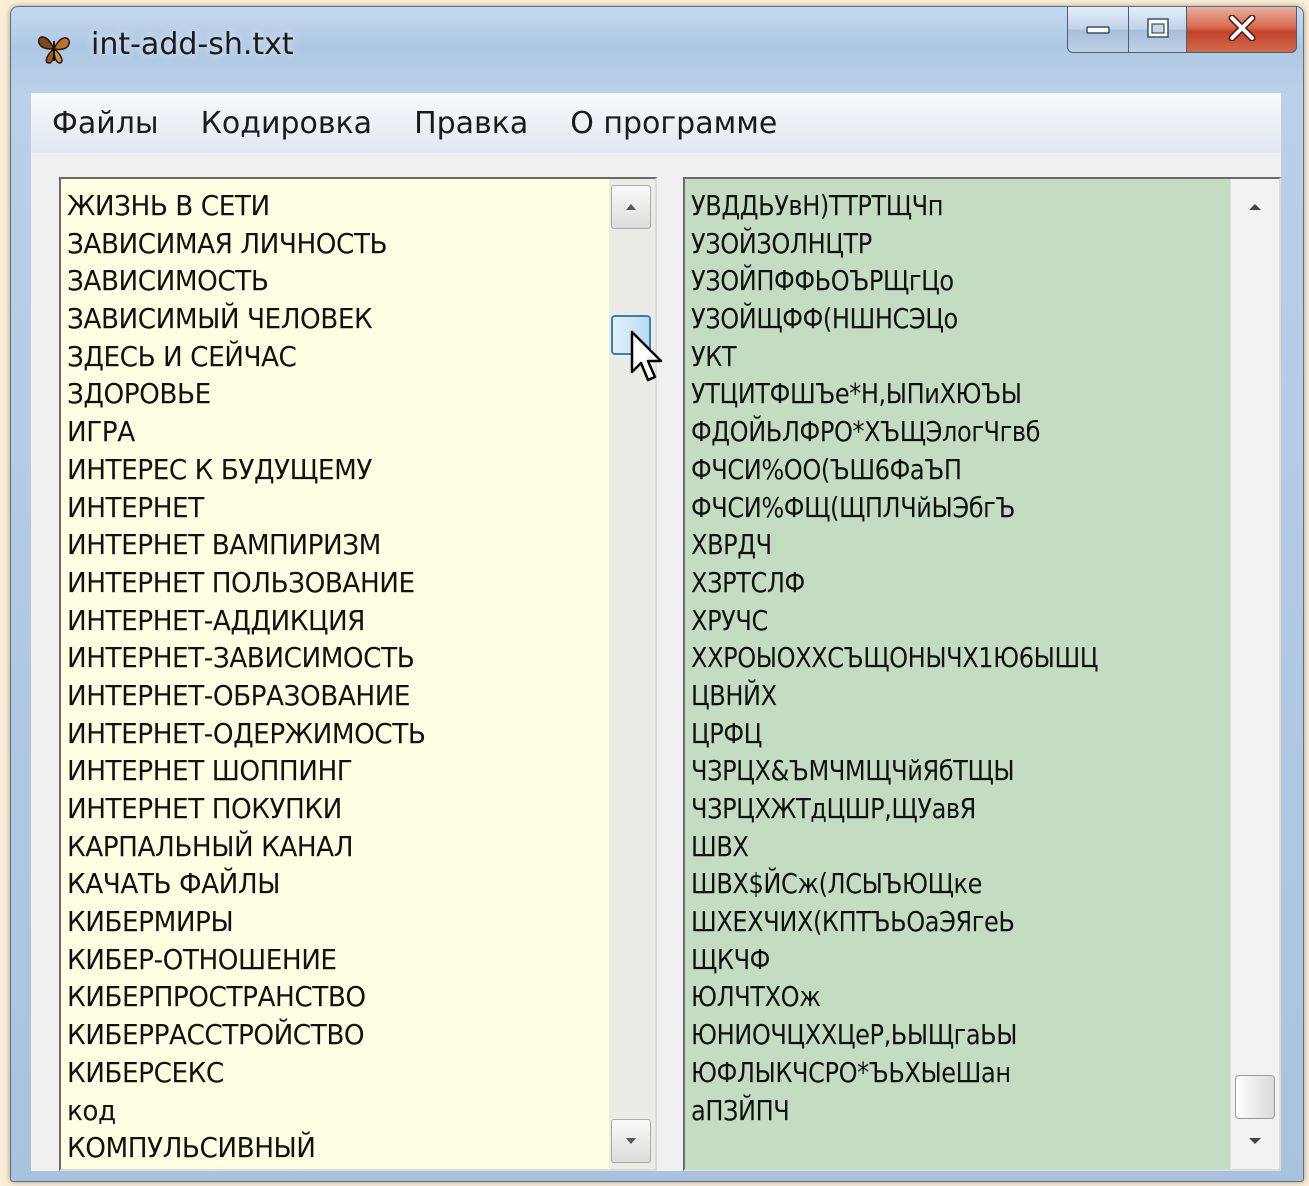  What do you see at coordinates (657, 47) in the screenshot?
I see `title-bar: int-add-sh.txt` at bounding box center [657, 47].